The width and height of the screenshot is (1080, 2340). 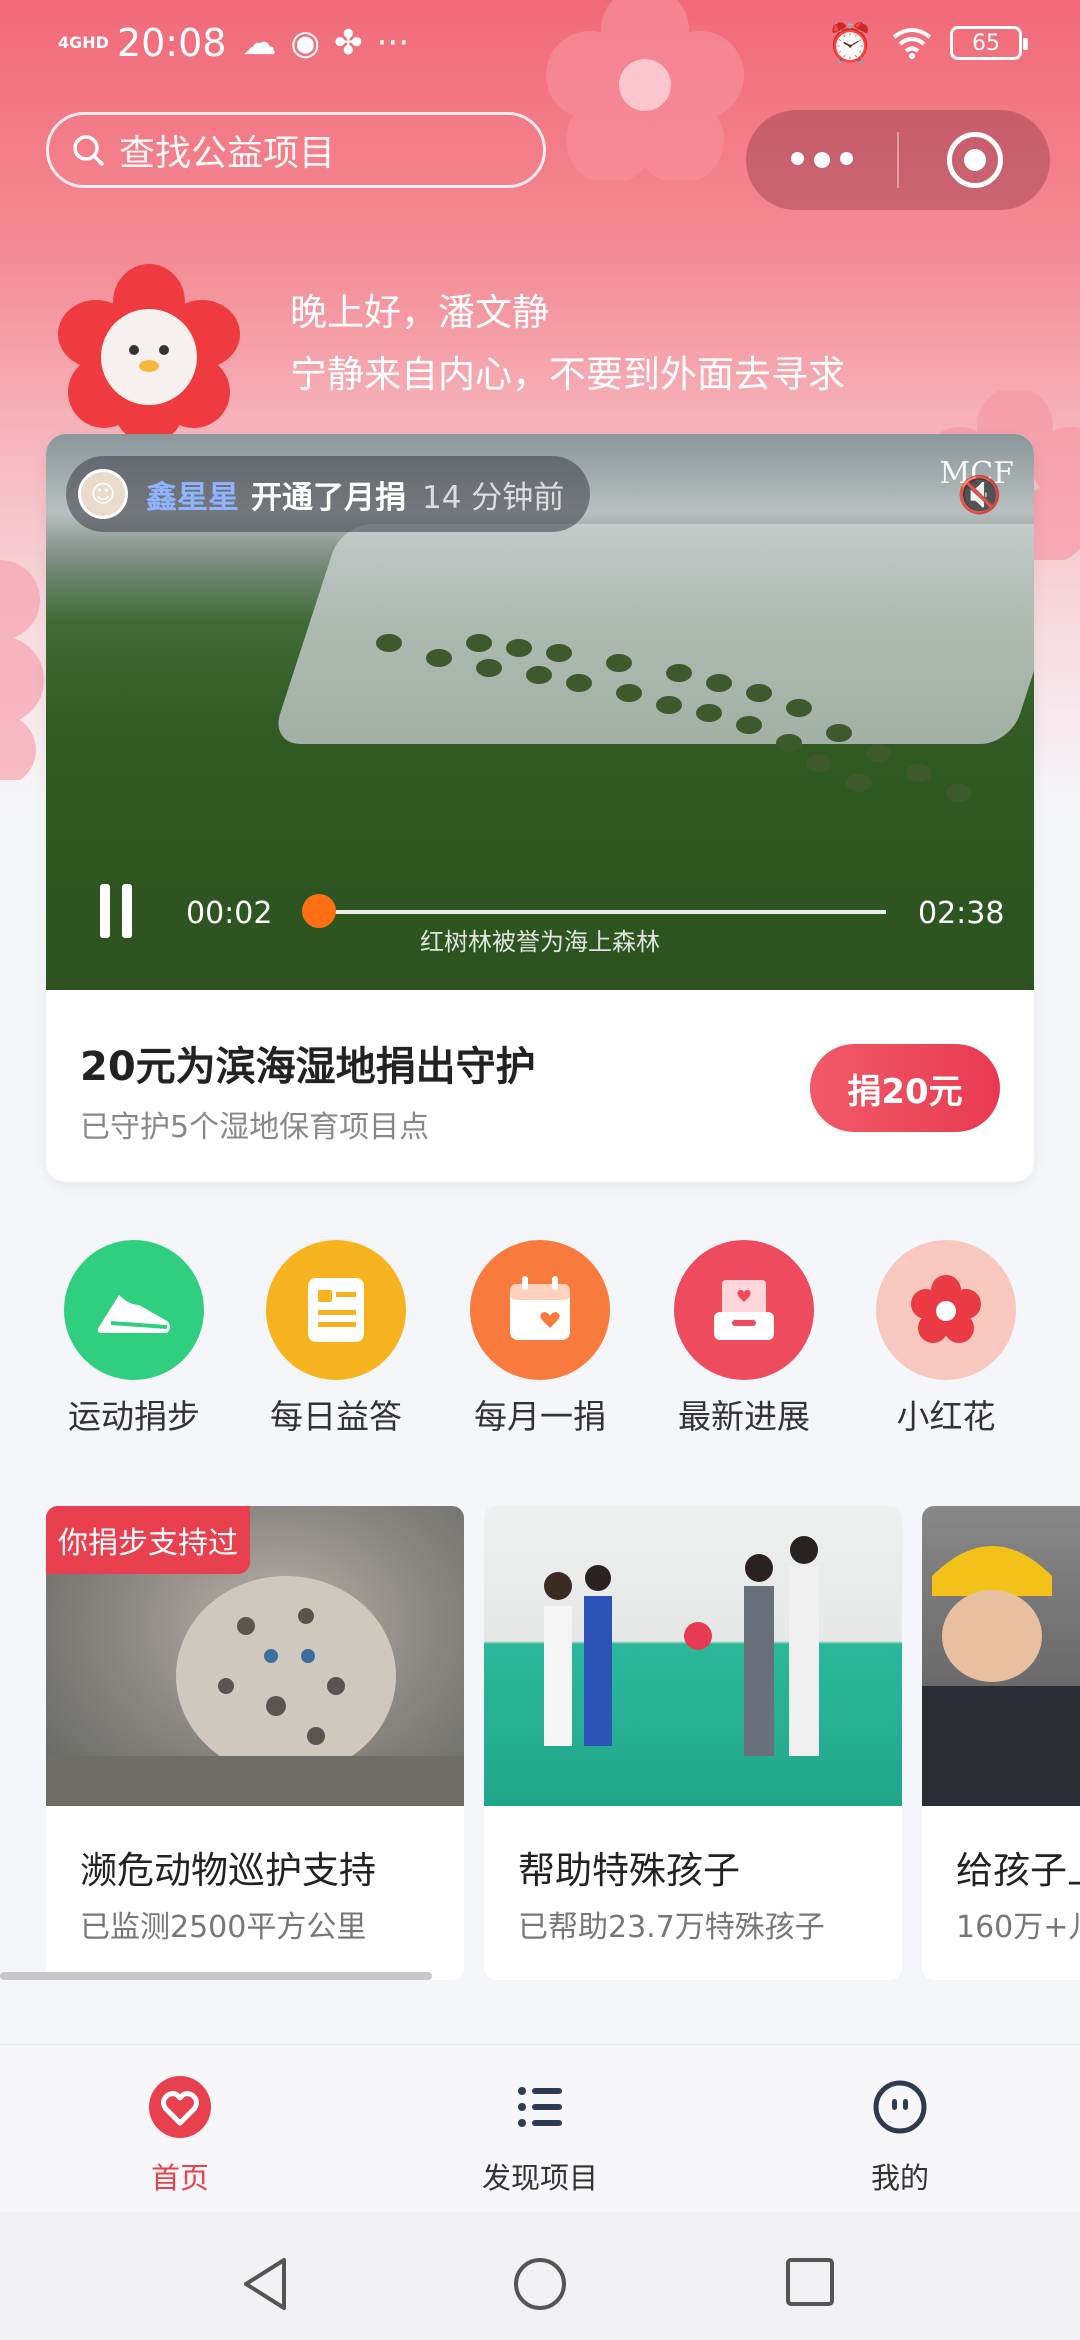 I want to click on smile-profile-icon, so click(x=900, y=2107).